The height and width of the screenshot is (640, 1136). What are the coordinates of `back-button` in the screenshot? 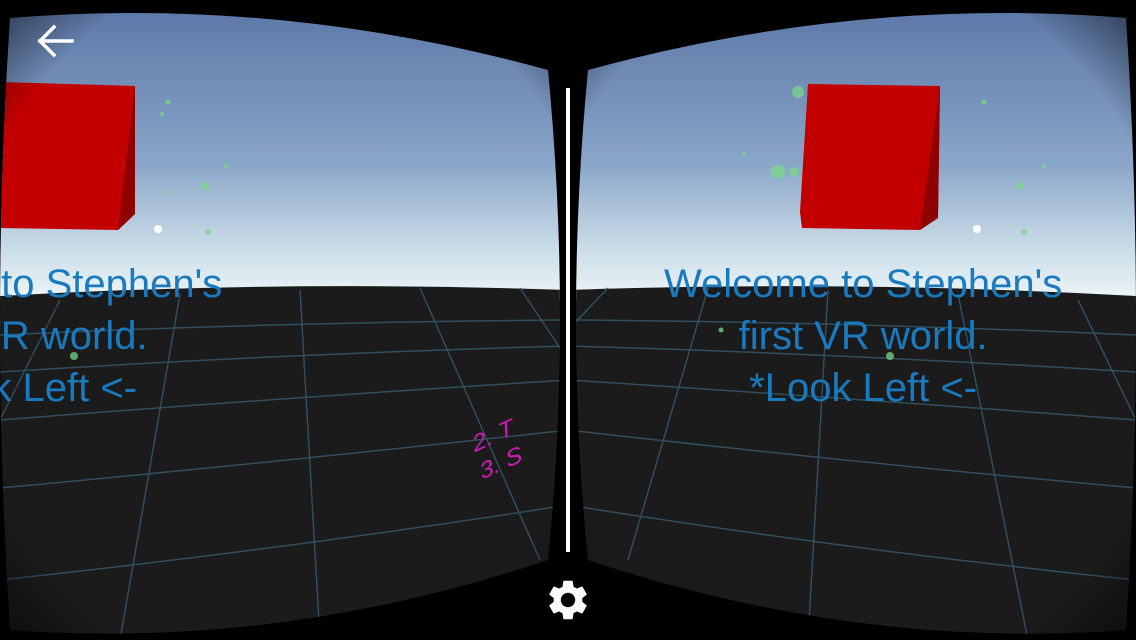 It's located at (56, 42).